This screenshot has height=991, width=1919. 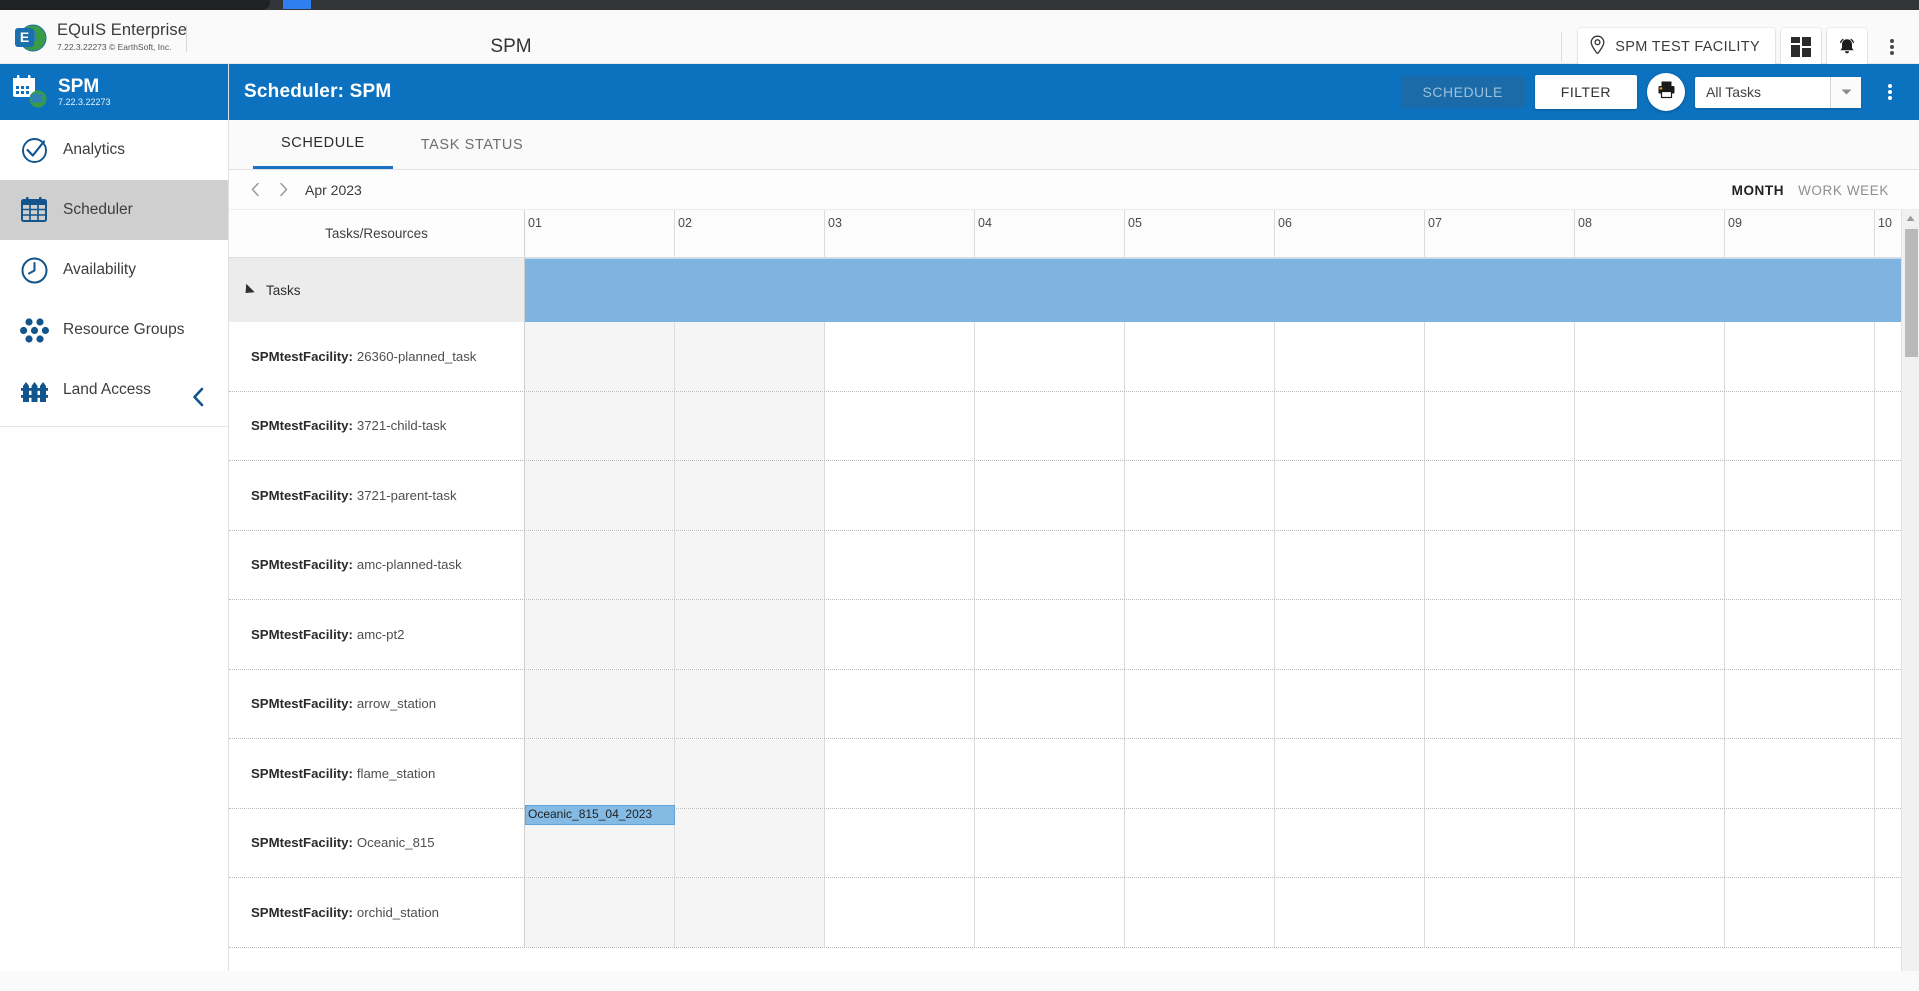 I want to click on facility-selector-button: SPM TEST FACILITY, so click(x=1676, y=47).